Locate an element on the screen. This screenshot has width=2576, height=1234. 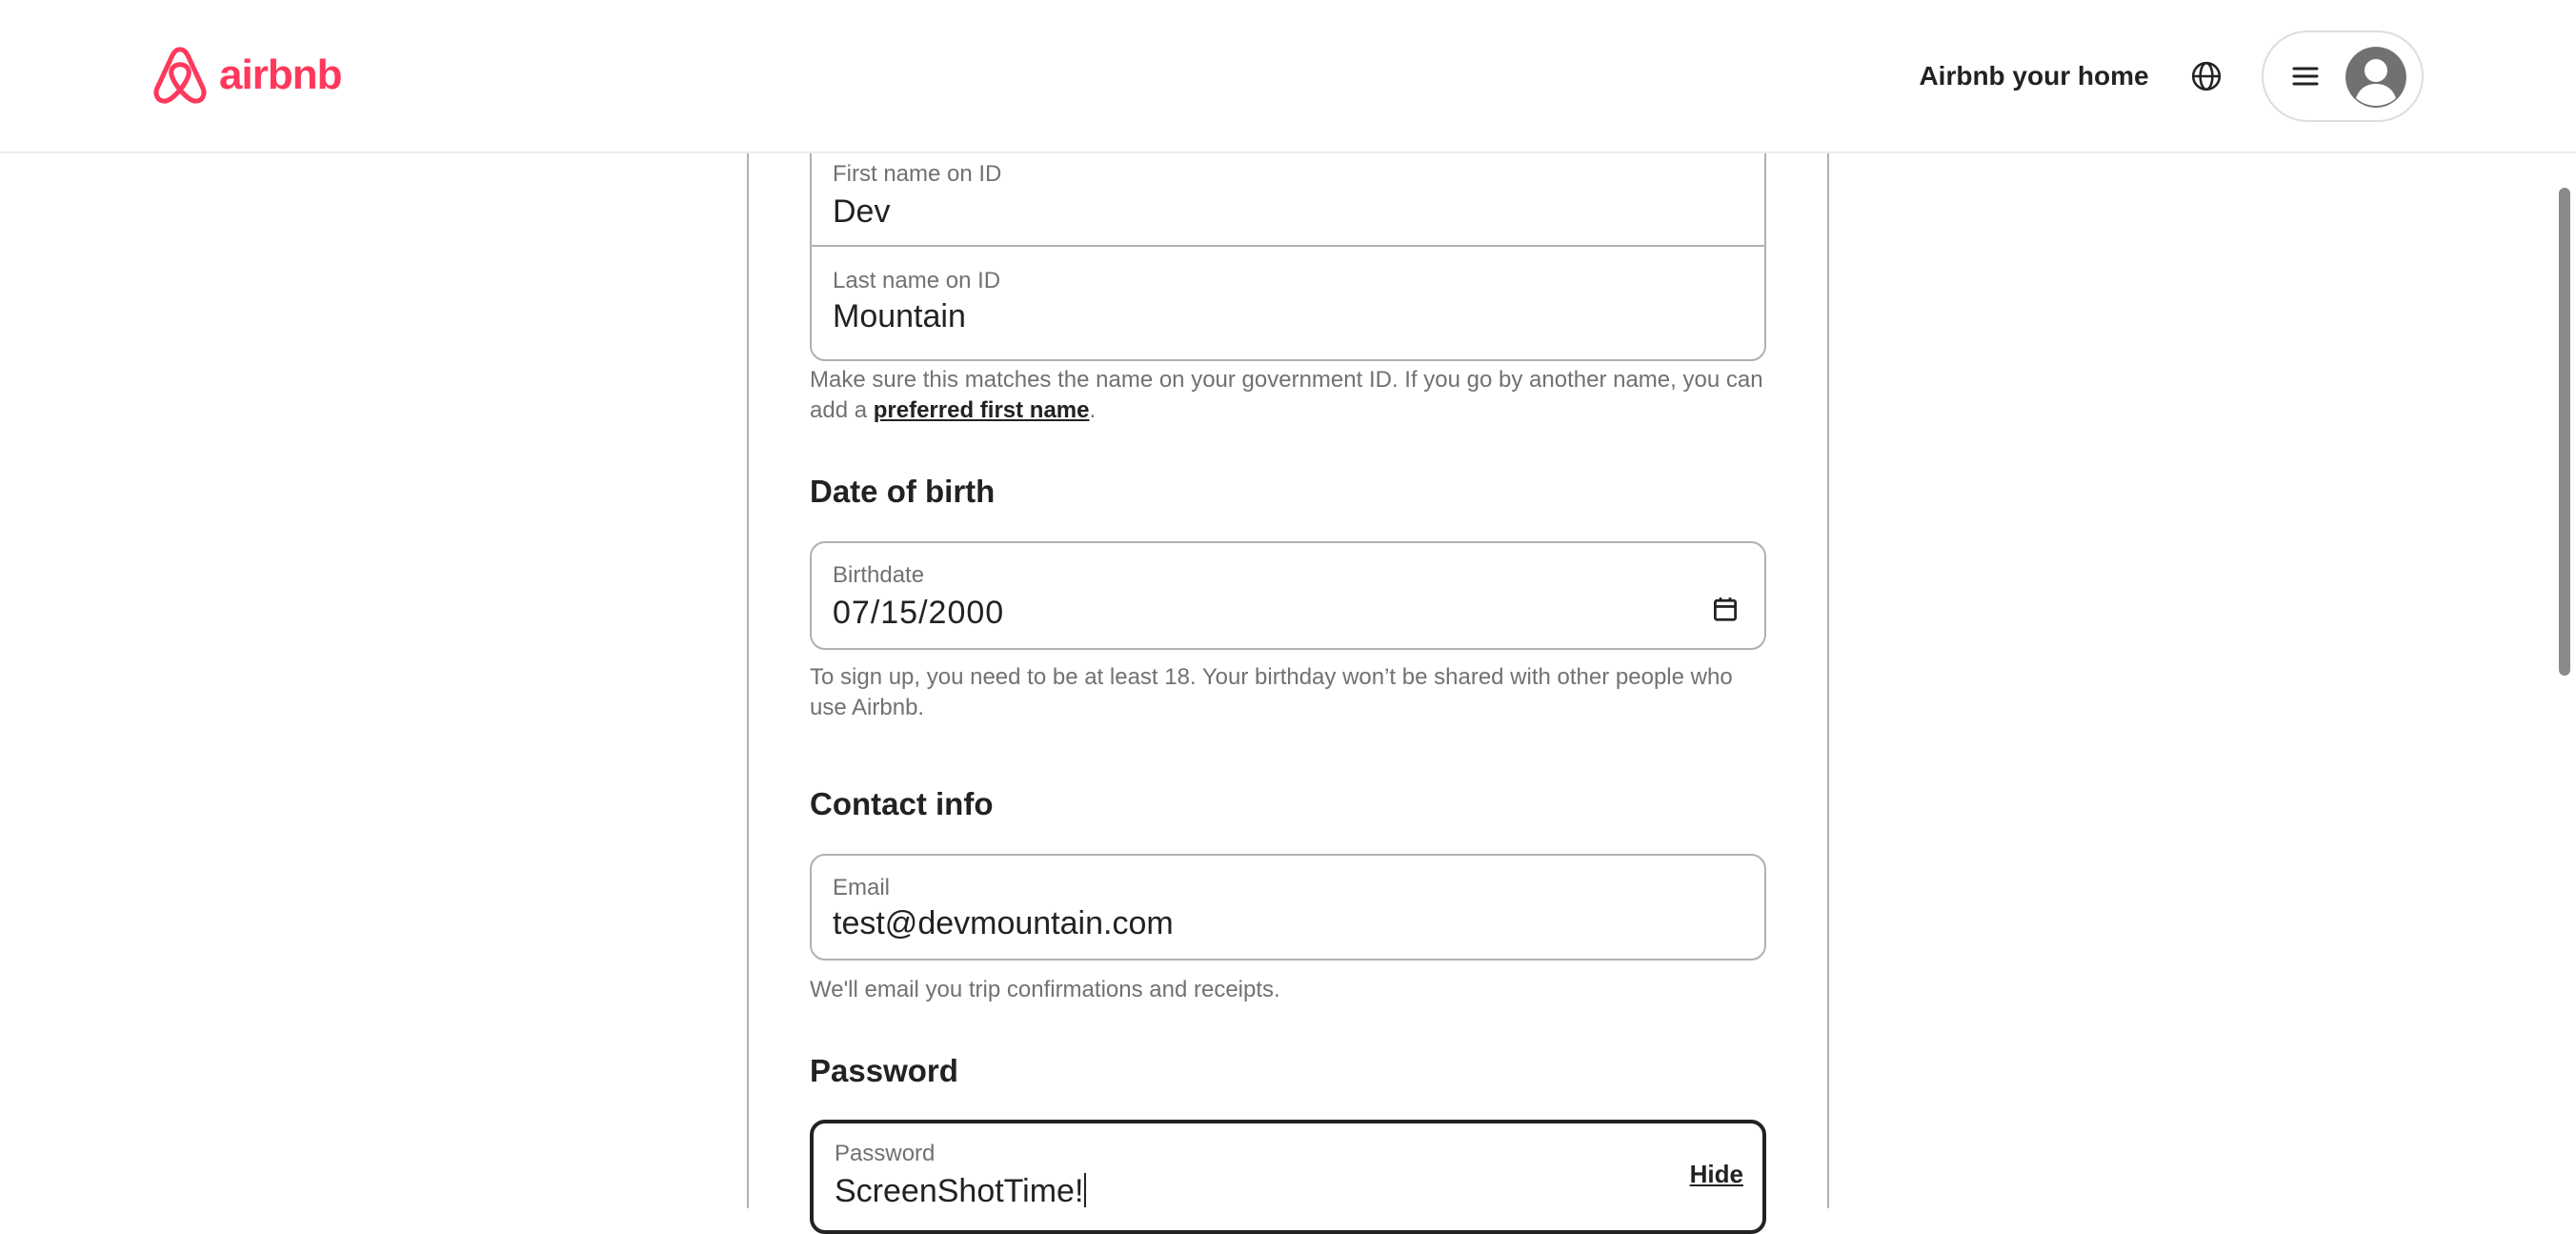
name-helper-text-end: . is located at coordinates (1093, 410).